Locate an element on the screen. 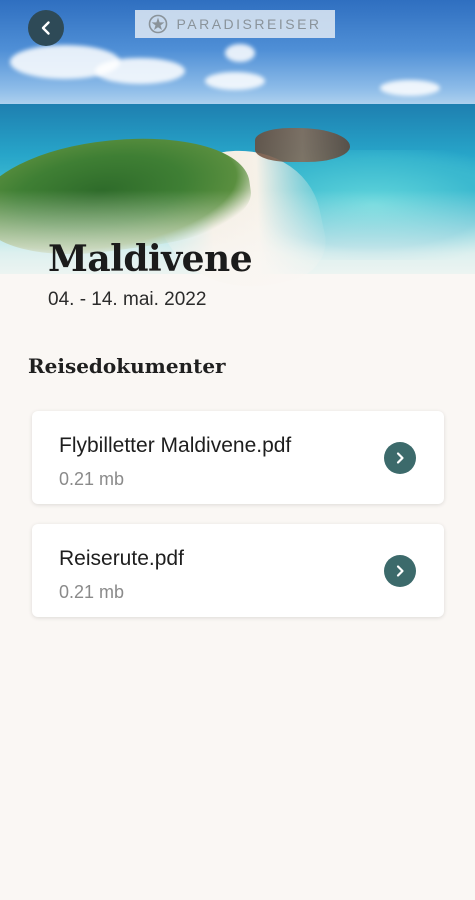 The height and width of the screenshot is (900, 475). brand-logo: PARADISREISER is located at coordinates (235, 24).